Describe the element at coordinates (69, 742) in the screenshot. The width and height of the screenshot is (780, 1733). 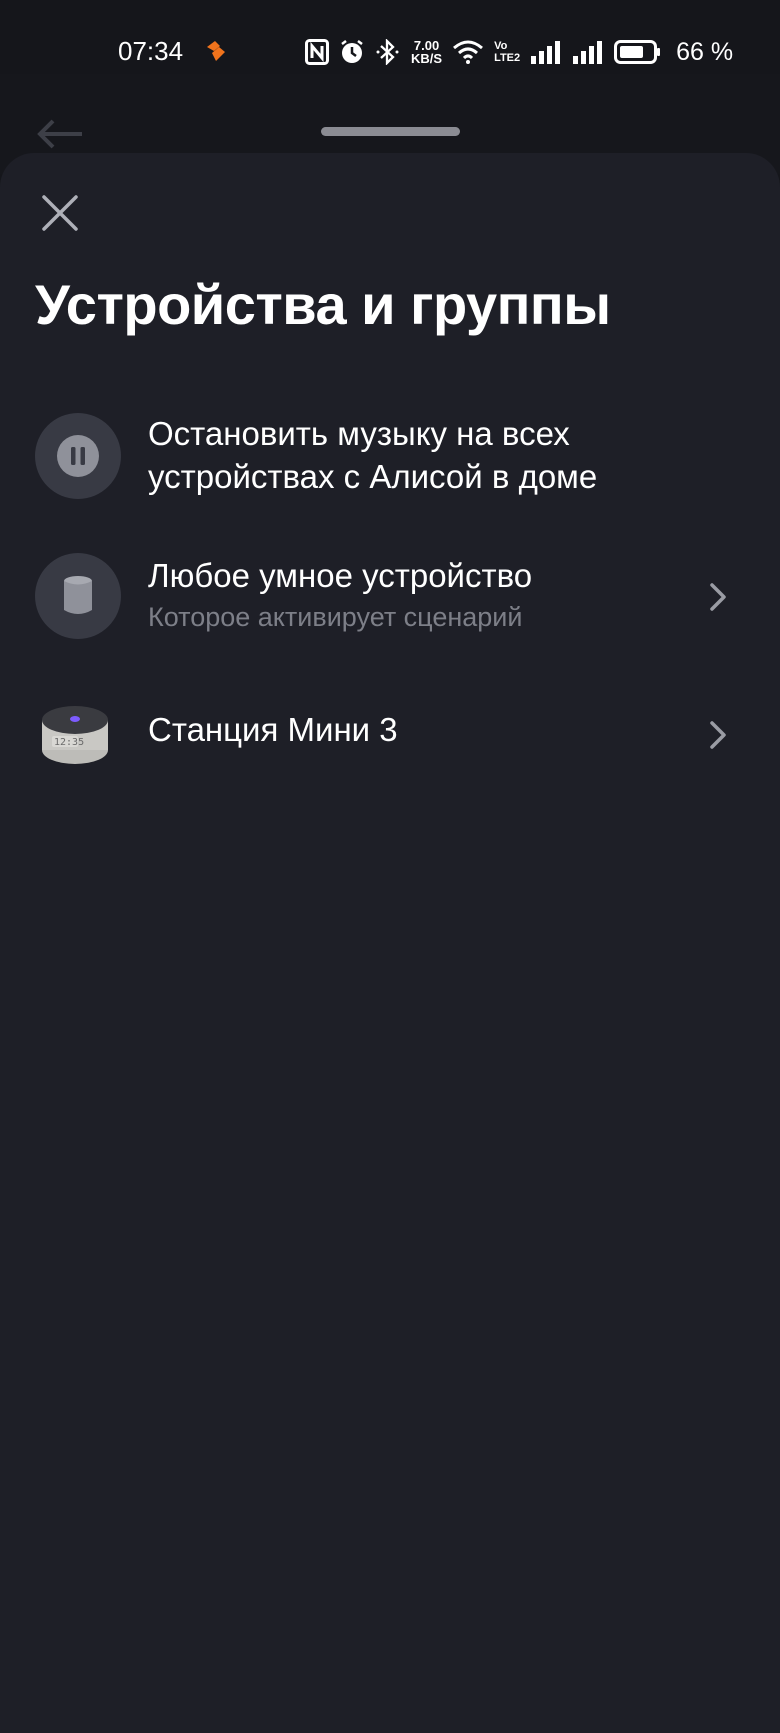
I see `station-display: 12:35` at that location.